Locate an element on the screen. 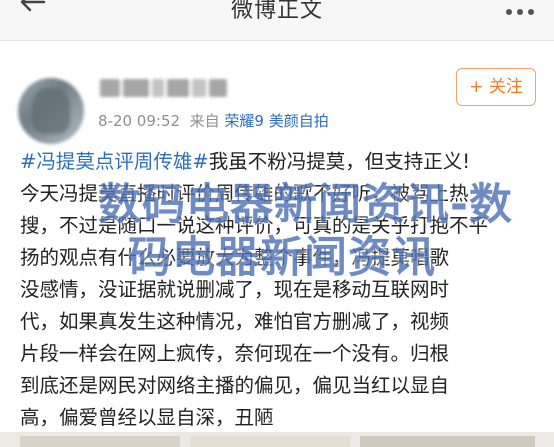 The height and width of the screenshot is (447, 554). follow-button: + 关注 is located at coordinates (496, 87).